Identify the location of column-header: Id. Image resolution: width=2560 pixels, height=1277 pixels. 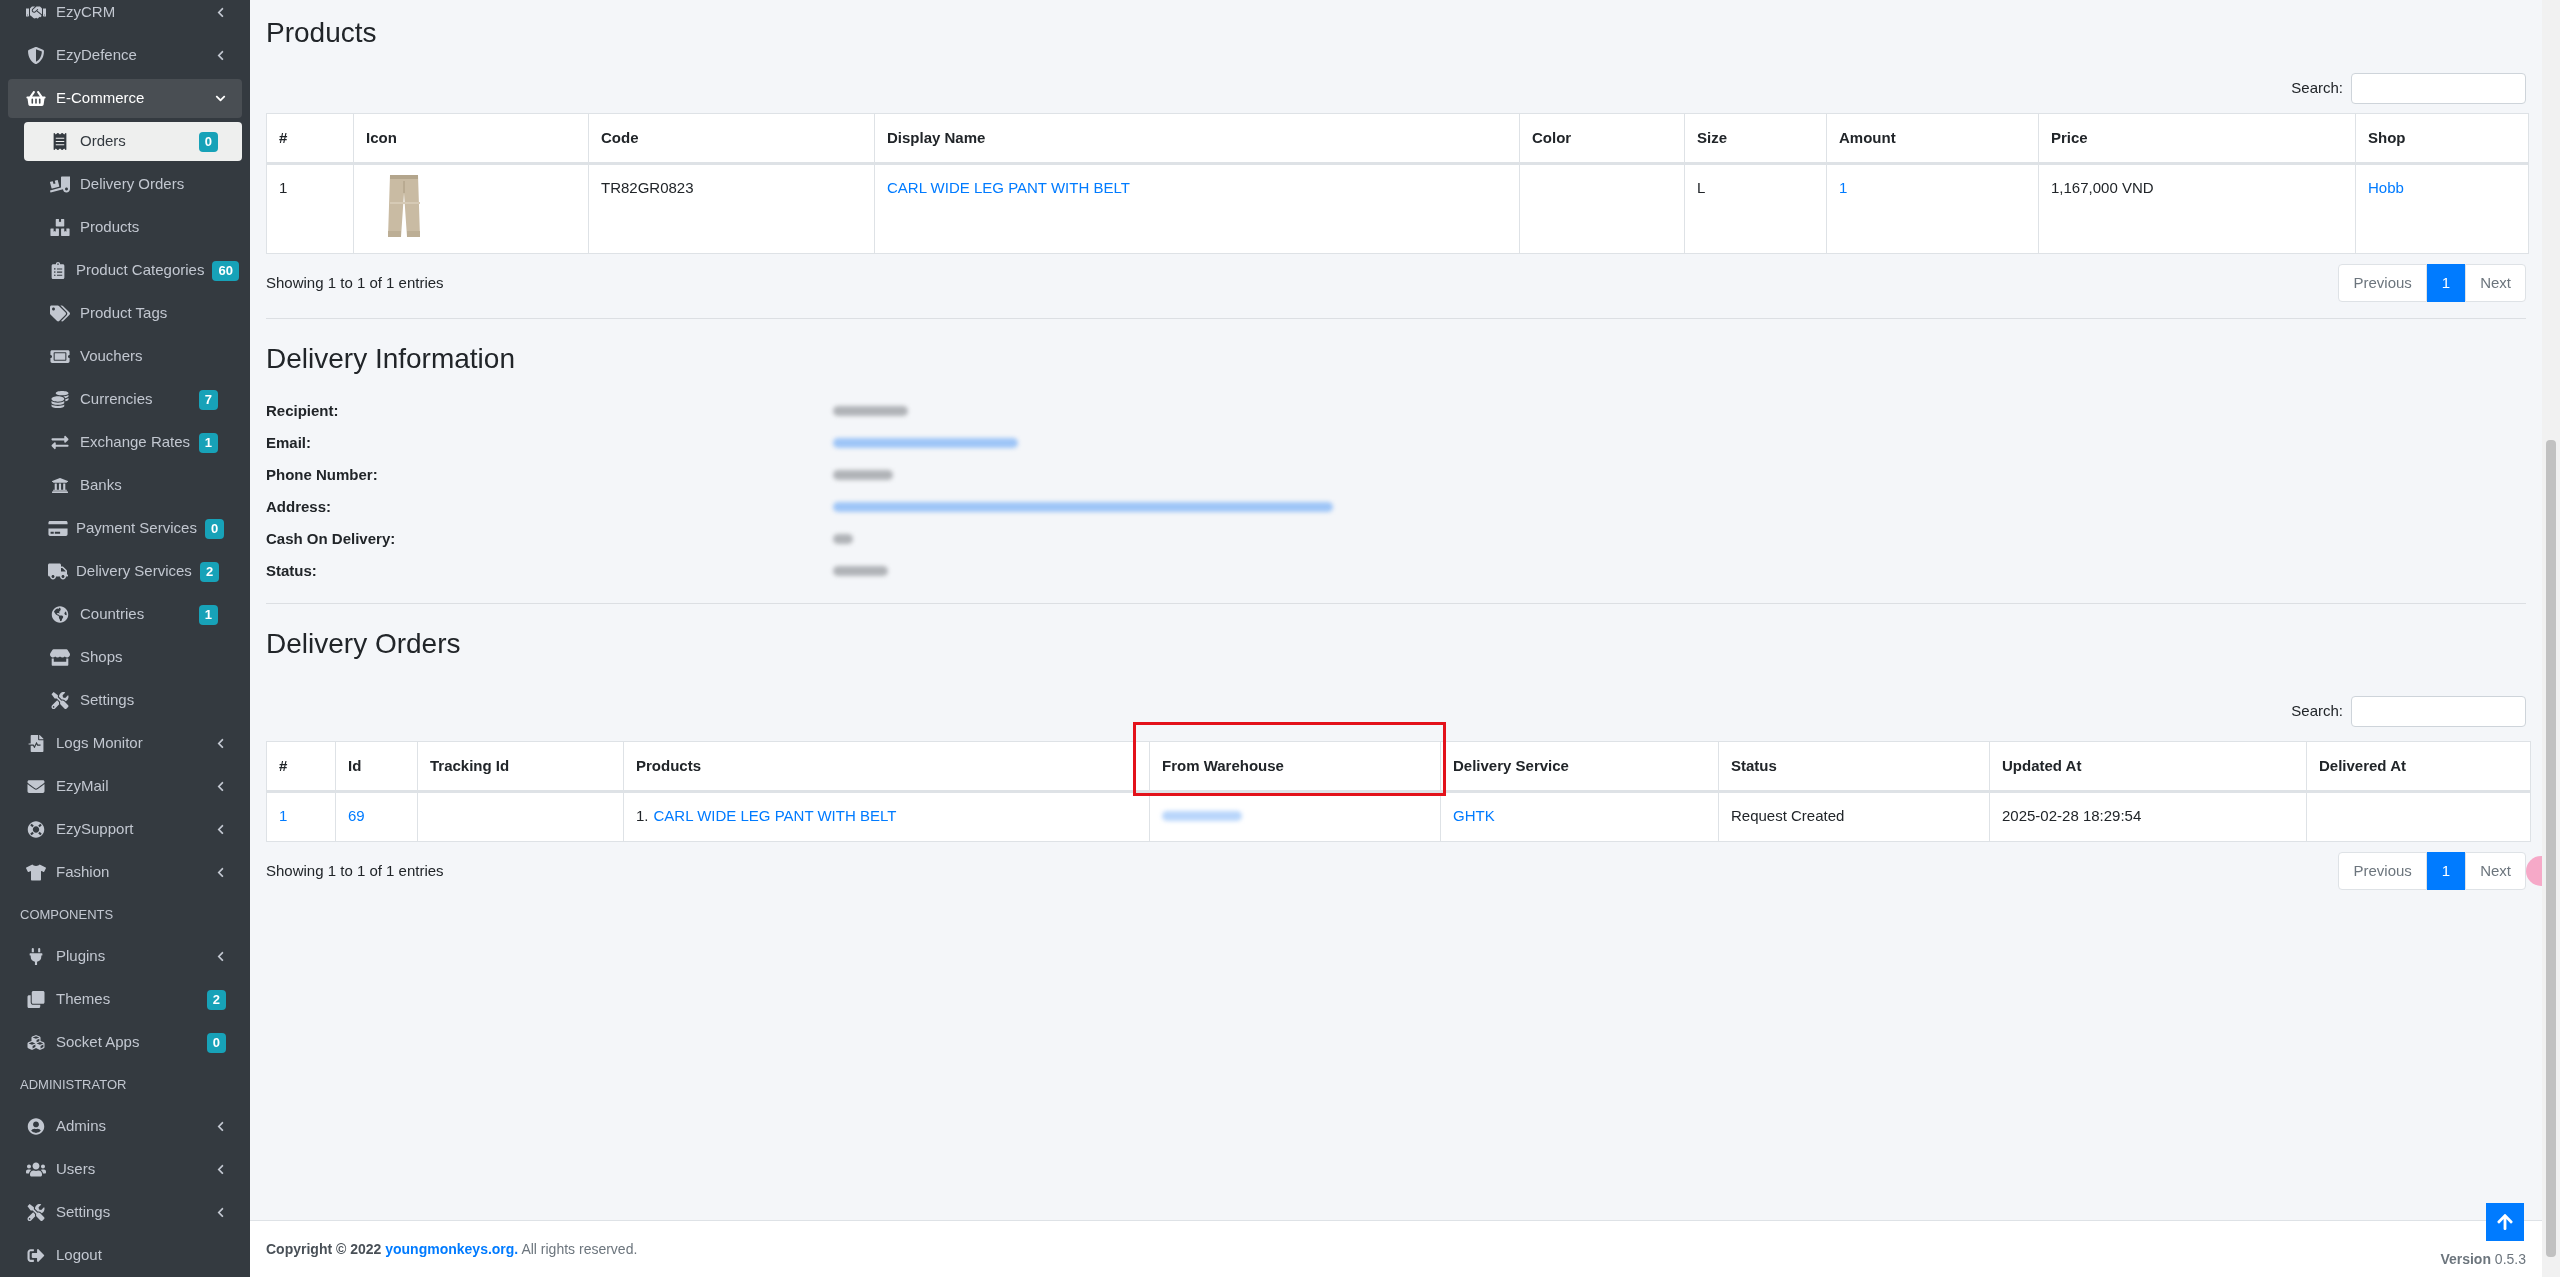
(355, 765).